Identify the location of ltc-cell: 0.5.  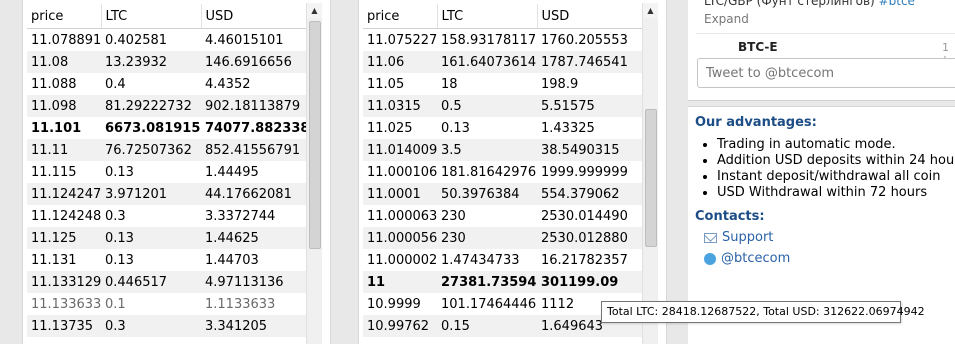
(487, 106).